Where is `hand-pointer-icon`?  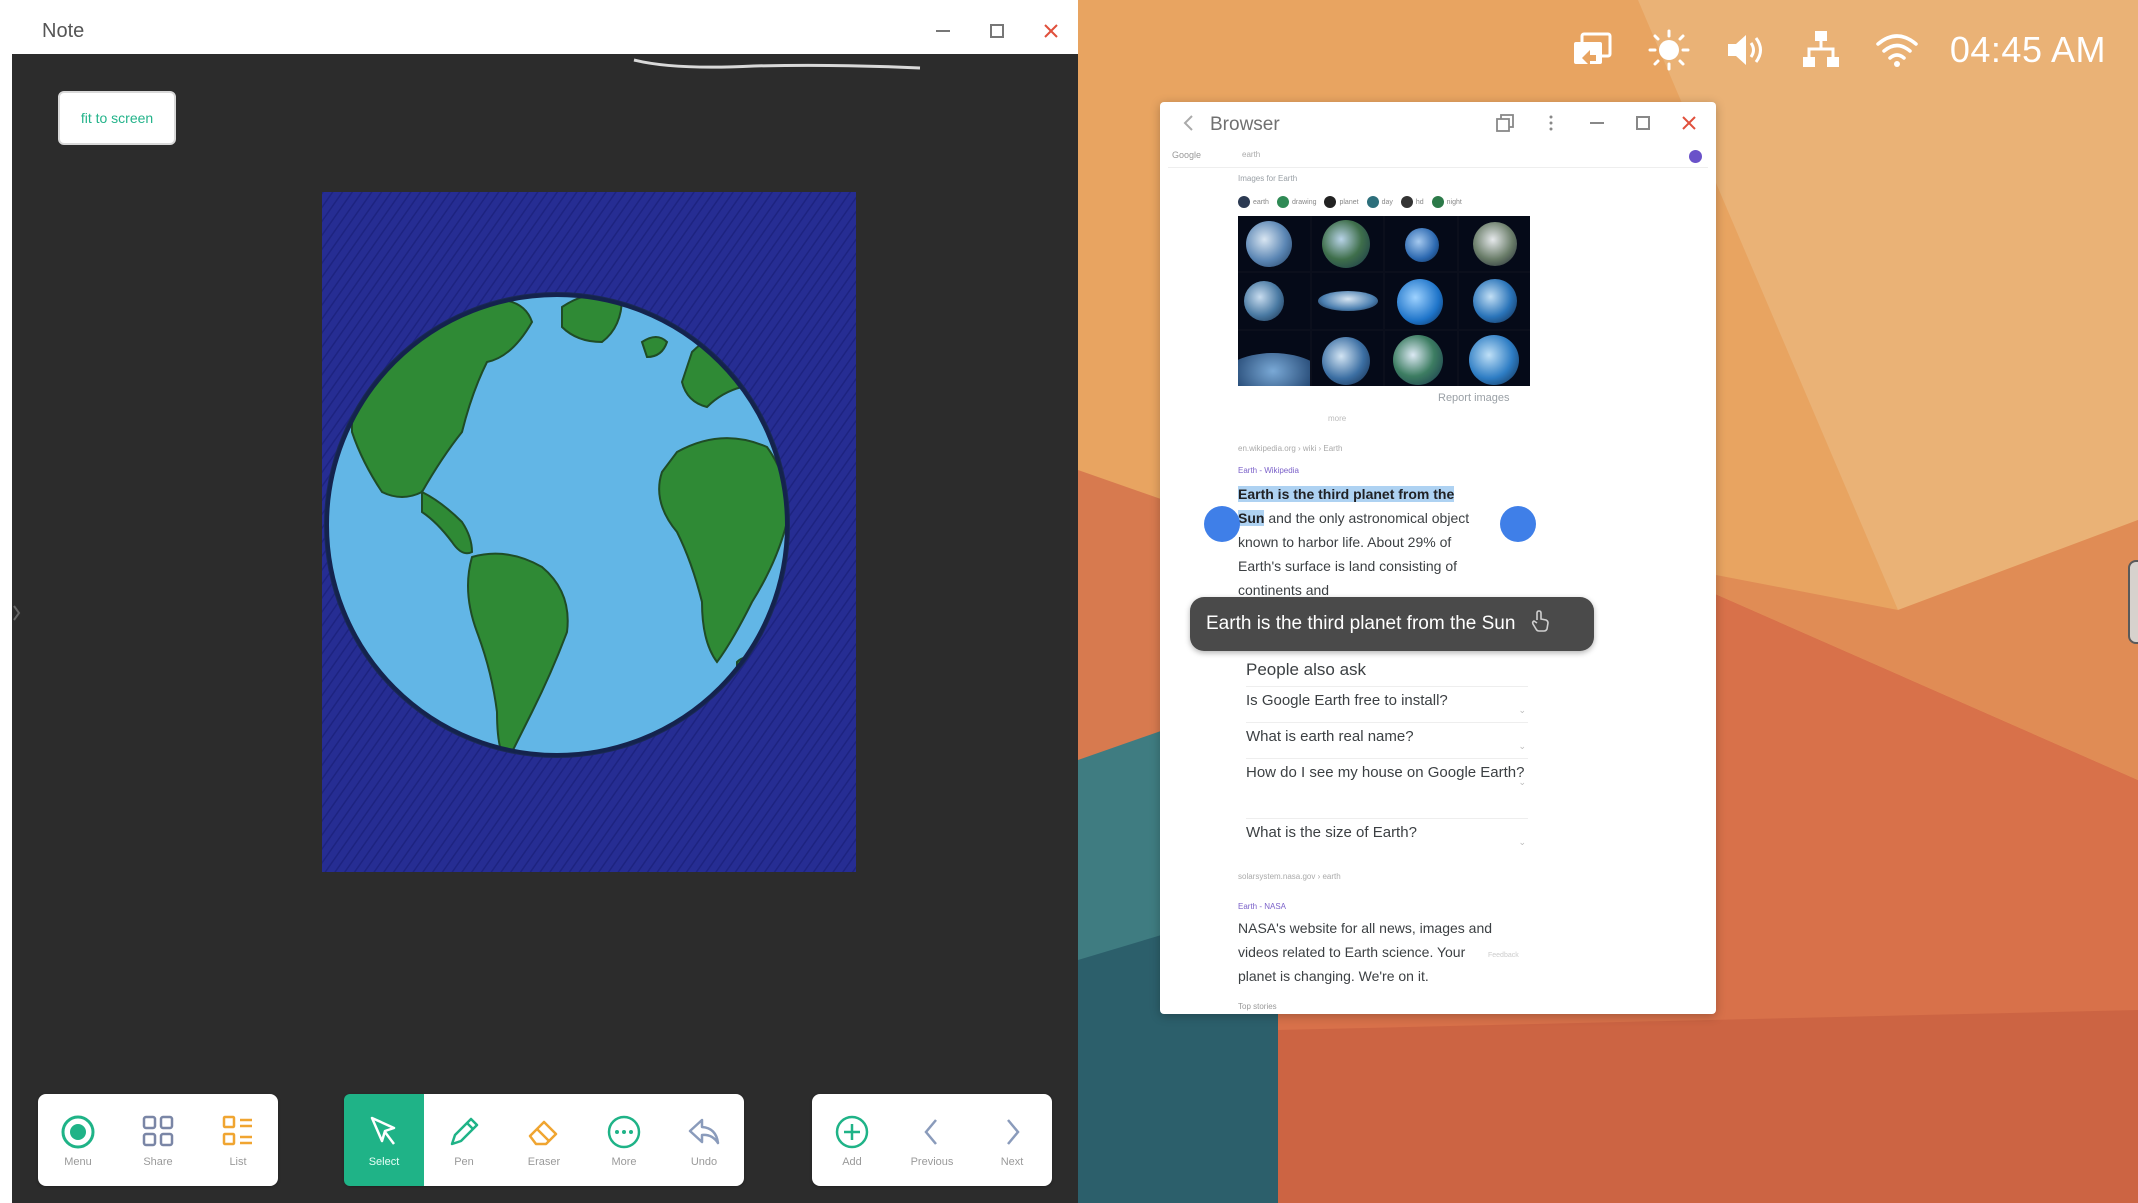
hand-pointer-icon is located at coordinates (1540, 624).